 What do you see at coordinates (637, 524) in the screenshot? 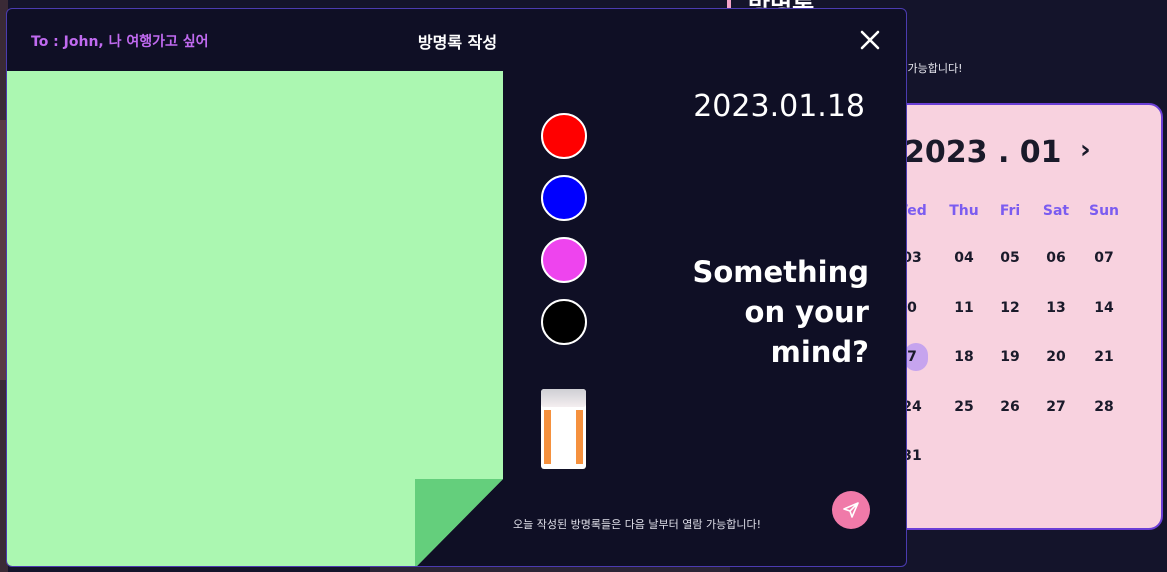
I see `footer-notice: 오늘 작성된 방명록들은 다음 날부터 열람 가능합니다!` at bounding box center [637, 524].